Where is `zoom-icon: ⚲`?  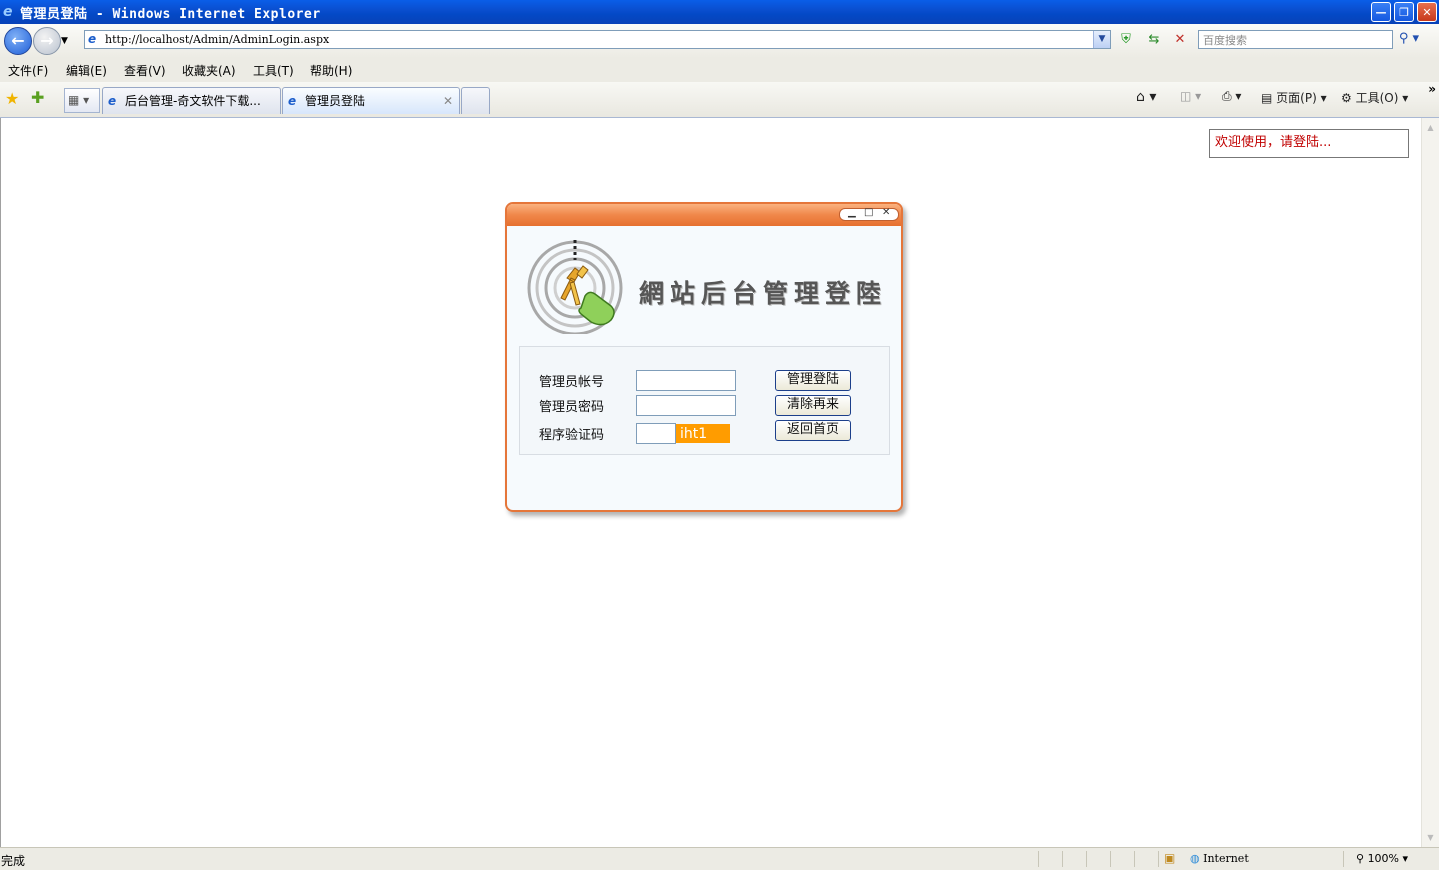
zoom-icon: ⚲ is located at coordinates (1360, 858).